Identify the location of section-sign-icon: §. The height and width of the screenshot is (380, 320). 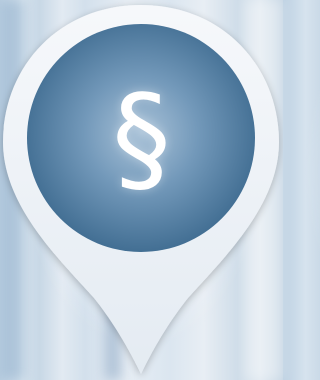
(141, 138).